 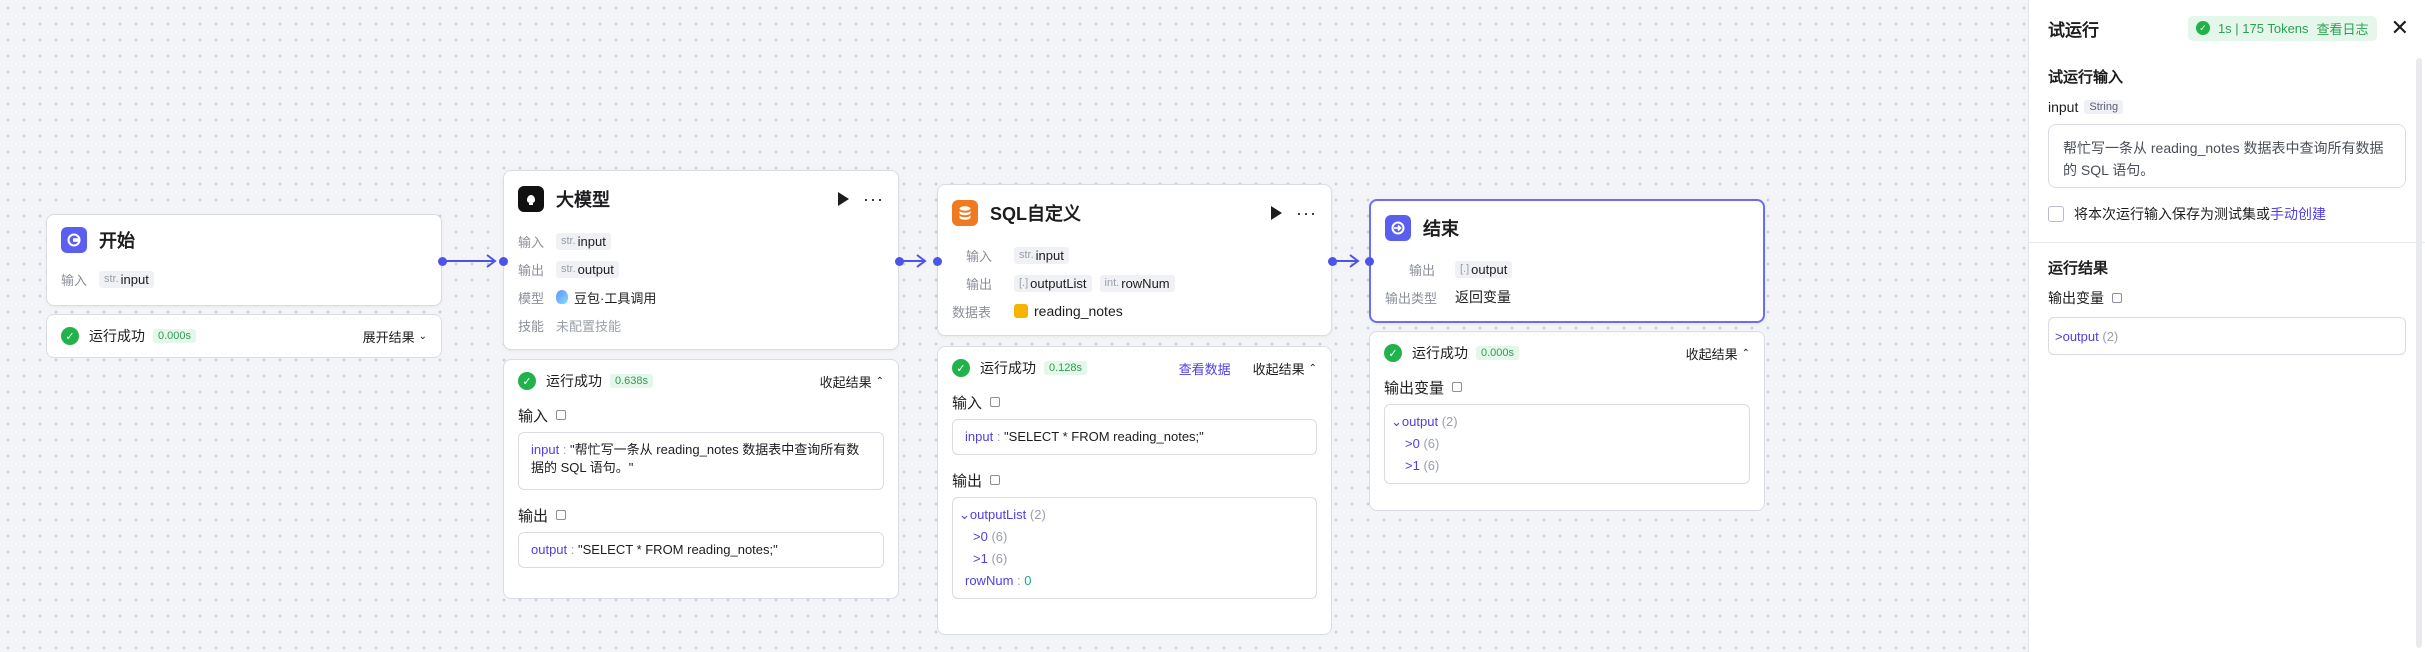 I want to click on sql-out-handle, so click(x=1332, y=261).